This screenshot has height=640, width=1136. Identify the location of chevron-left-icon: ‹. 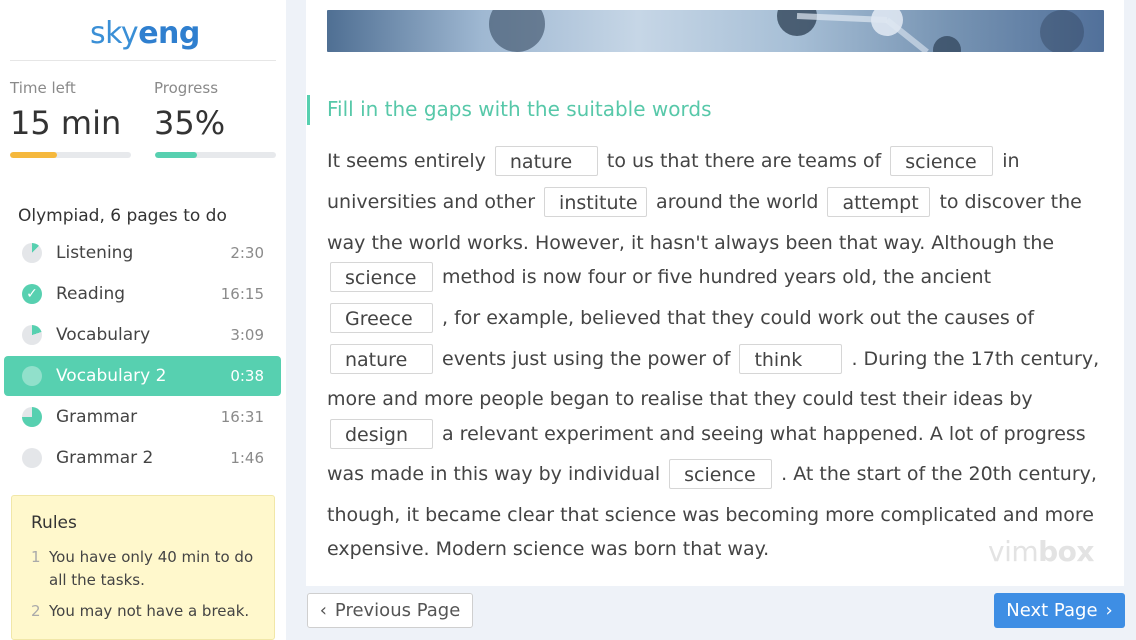
(323, 610).